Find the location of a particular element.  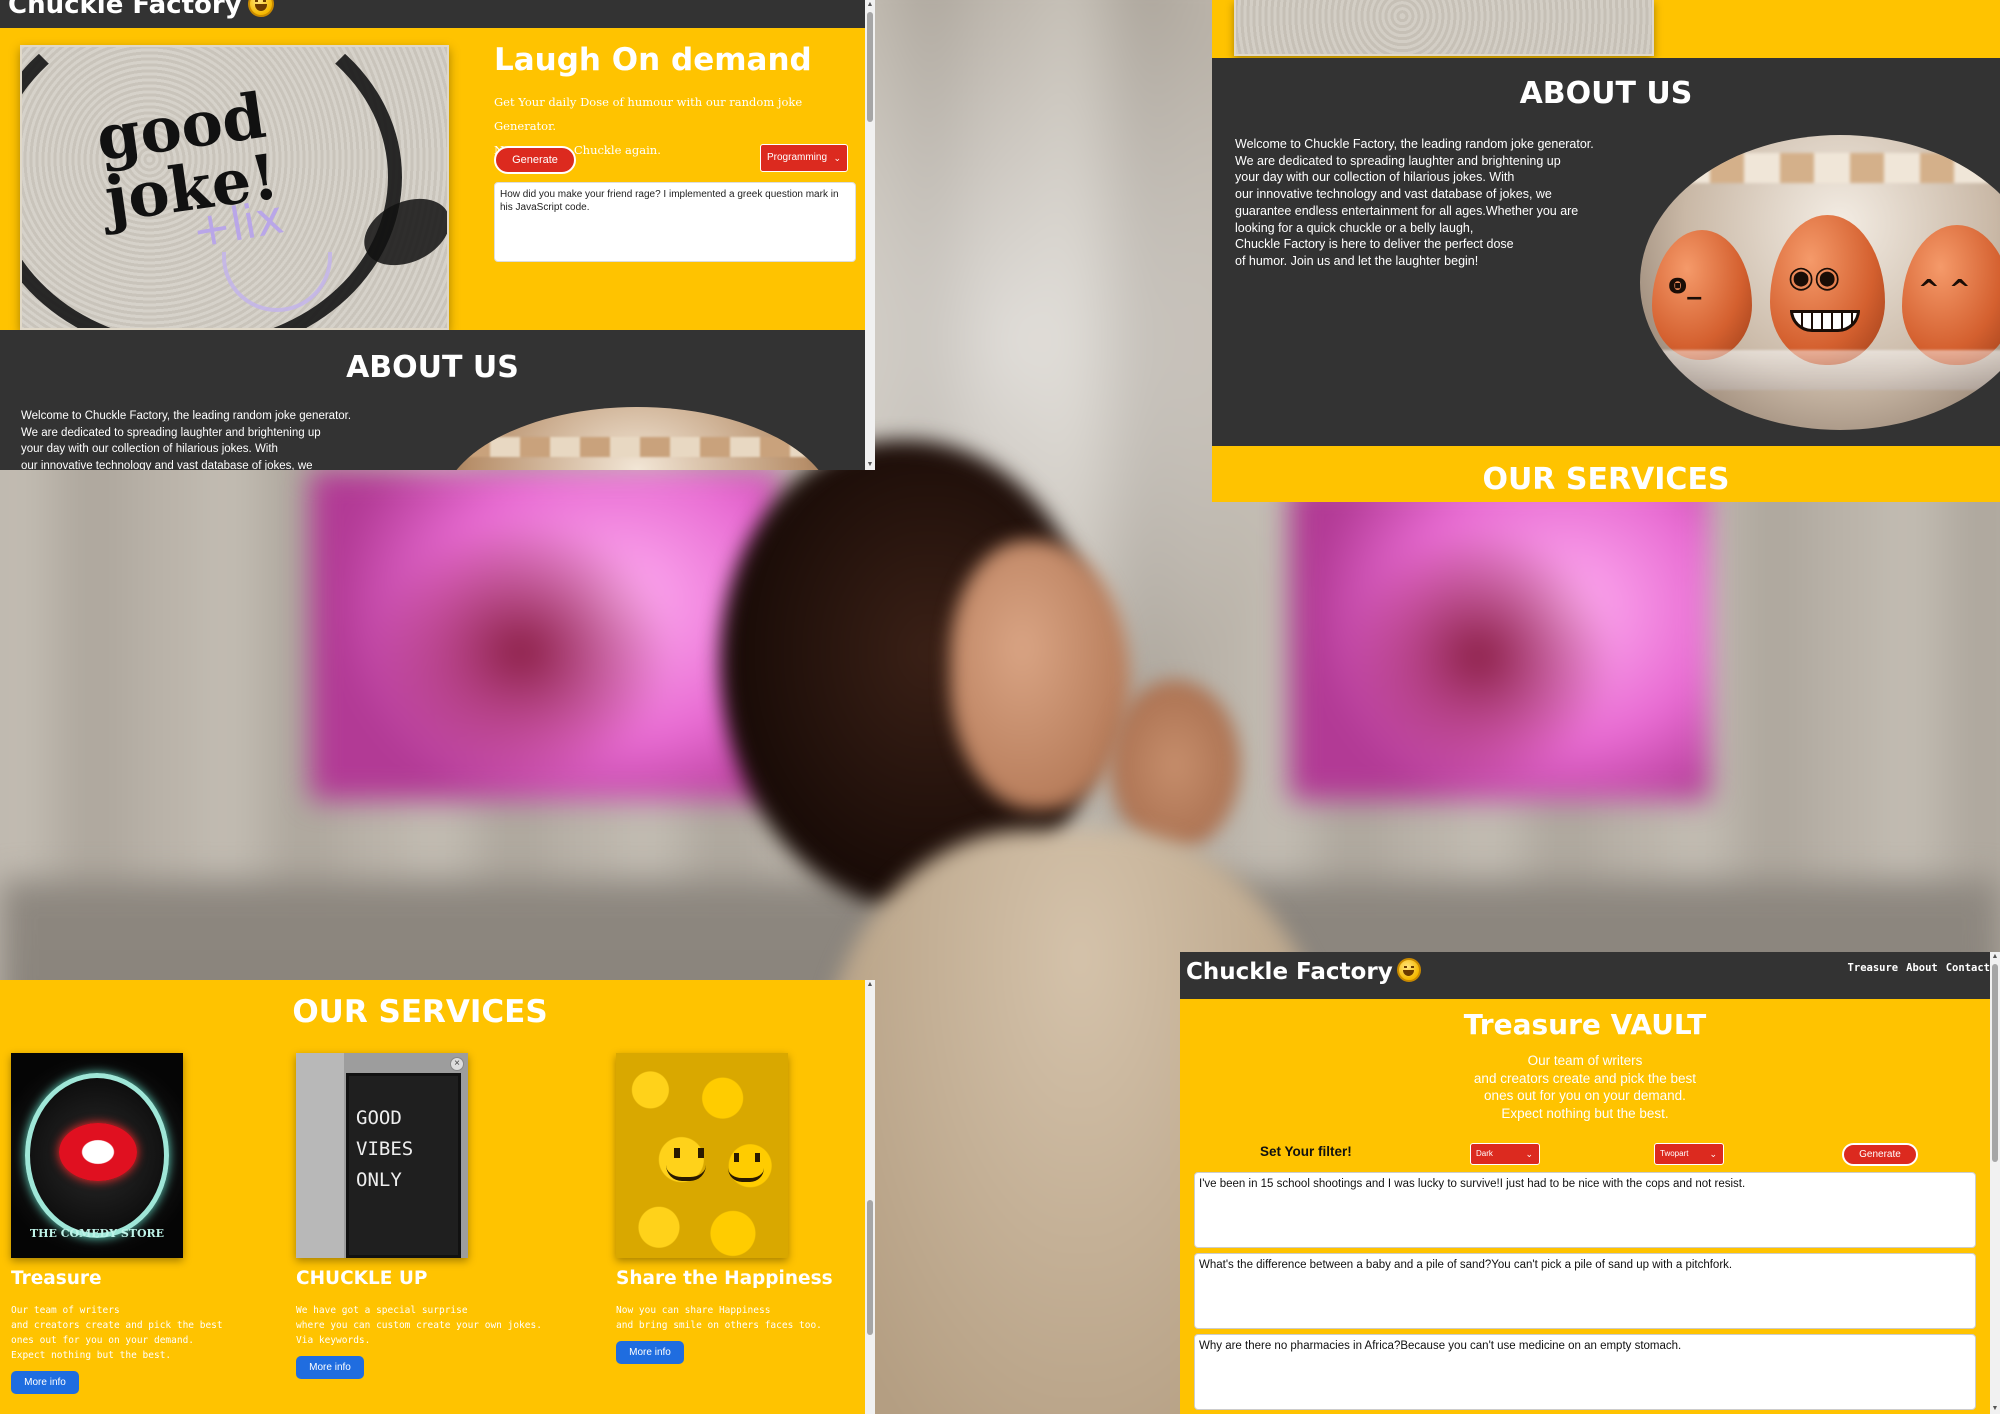

scrollbar: ▲ is located at coordinates (870, 1197).